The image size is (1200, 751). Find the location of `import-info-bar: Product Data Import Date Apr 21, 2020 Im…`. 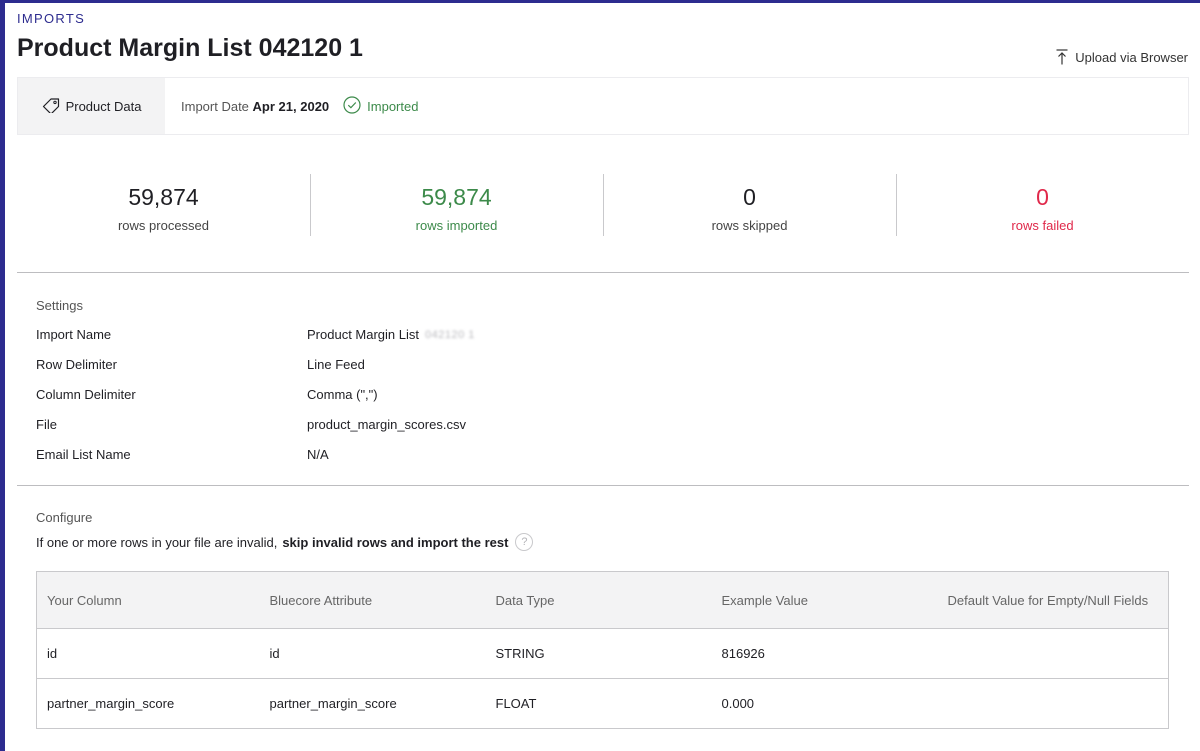

import-info-bar: Product Data Import Date Apr 21, 2020 Im… is located at coordinates (603, 106).